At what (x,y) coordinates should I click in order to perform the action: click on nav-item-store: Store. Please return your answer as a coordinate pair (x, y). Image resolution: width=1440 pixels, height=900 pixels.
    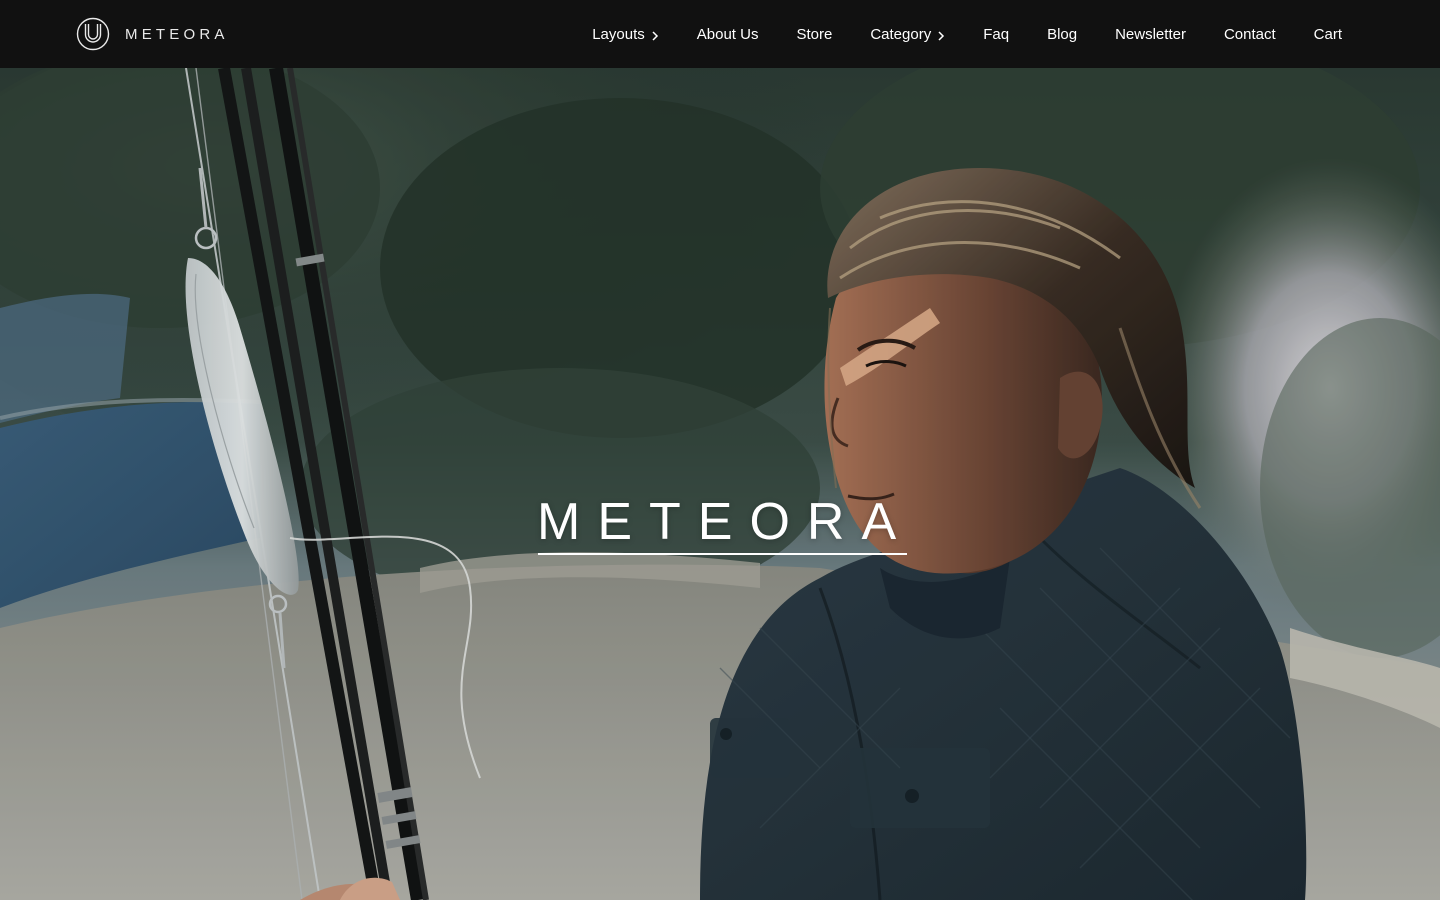
    Looking at the image, I should click on (814, 34).